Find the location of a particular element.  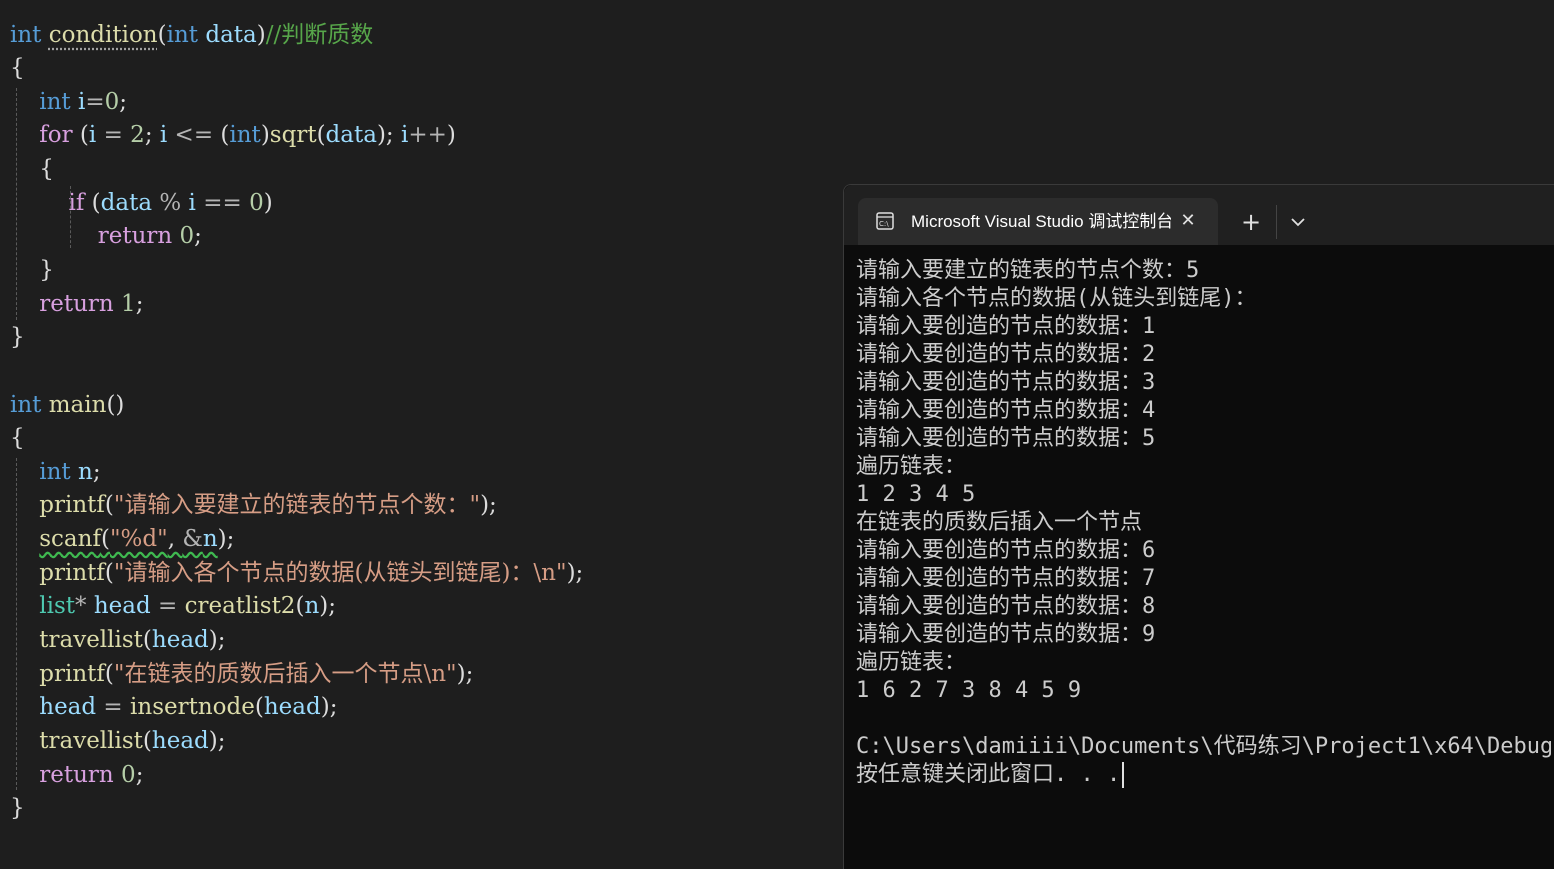

console-line: 请输入要创造的节点的数据：8 is located at coordinates (1203, 607).